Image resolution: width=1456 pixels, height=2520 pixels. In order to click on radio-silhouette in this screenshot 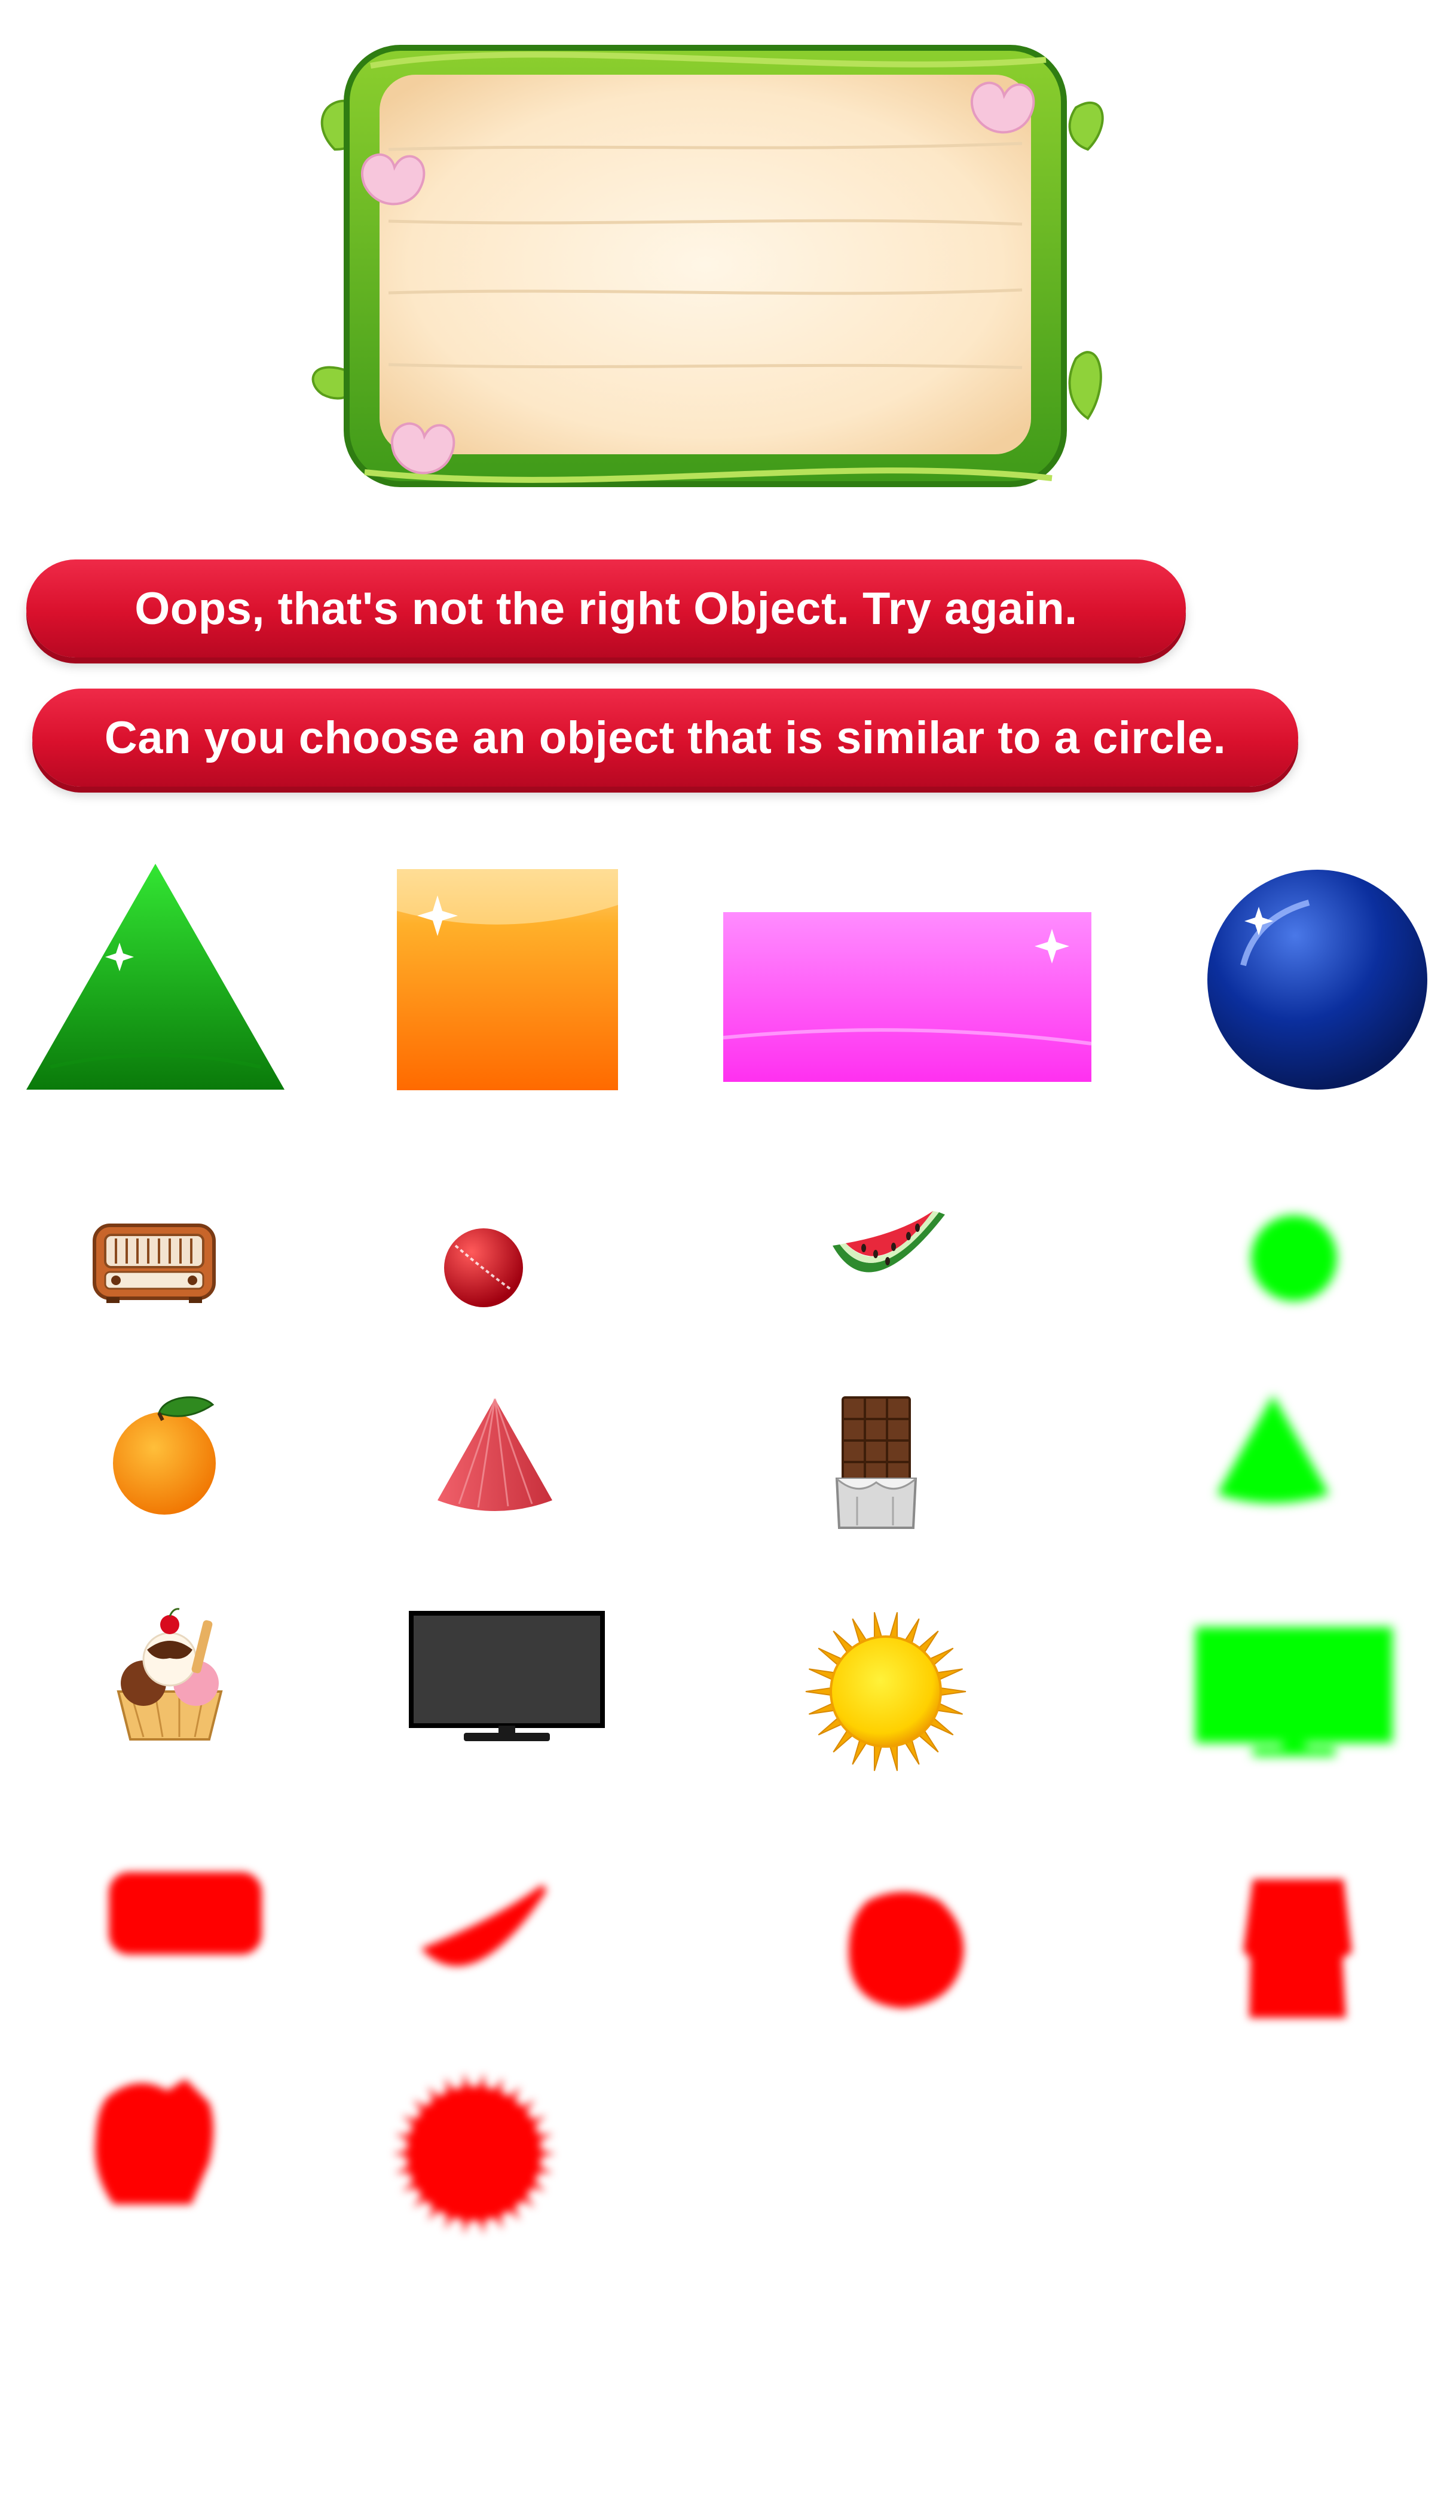, I will do `click(185, 1915)`.